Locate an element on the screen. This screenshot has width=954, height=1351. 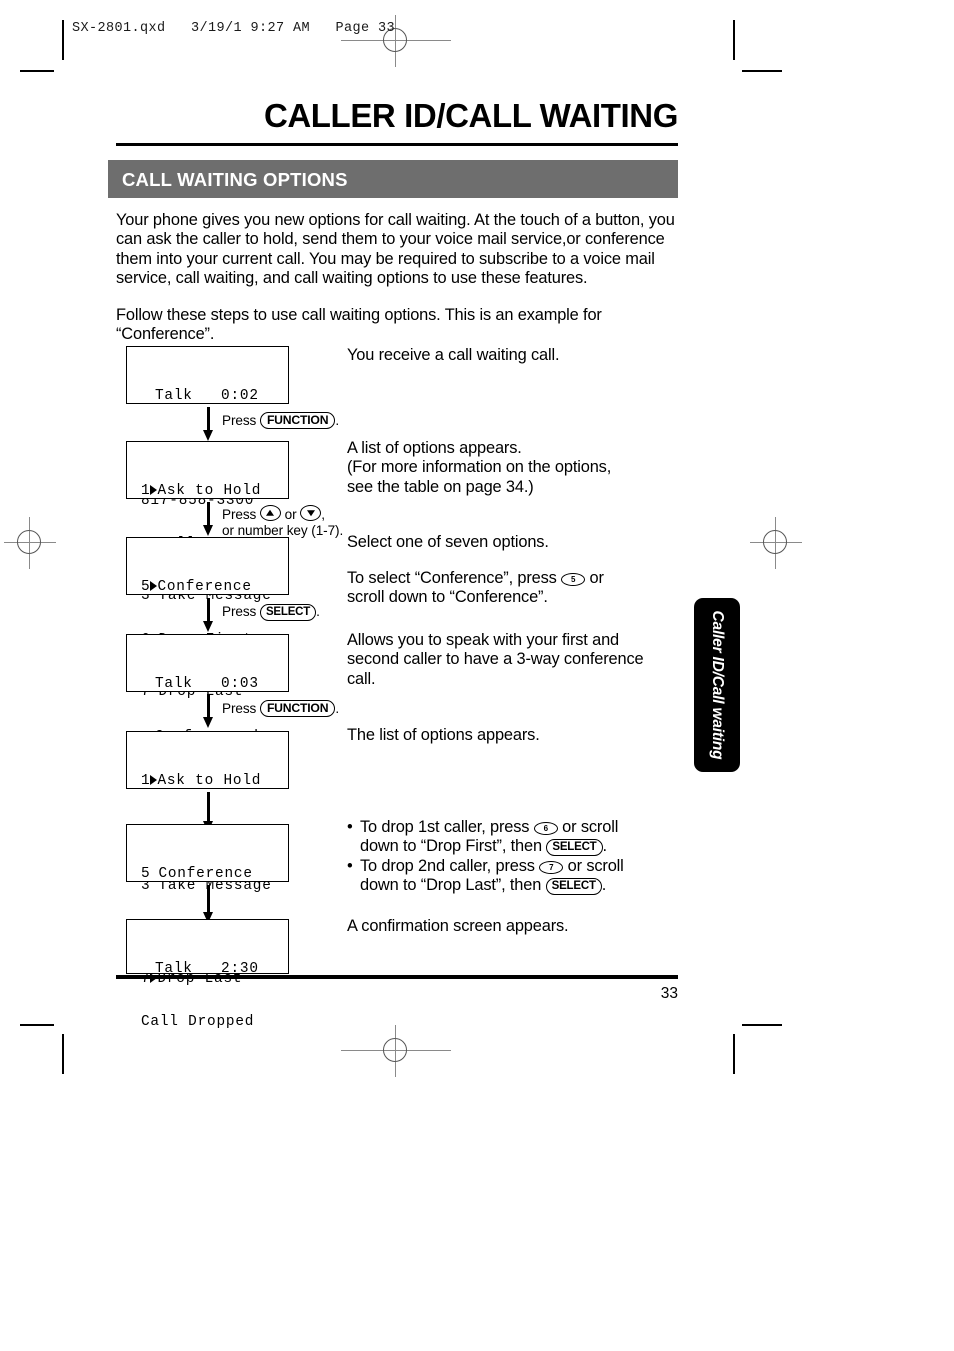
lcd-screen-options-5-7-b: 5Conference 6Drop First 7Drop Last is located at coordinates (207, 905).